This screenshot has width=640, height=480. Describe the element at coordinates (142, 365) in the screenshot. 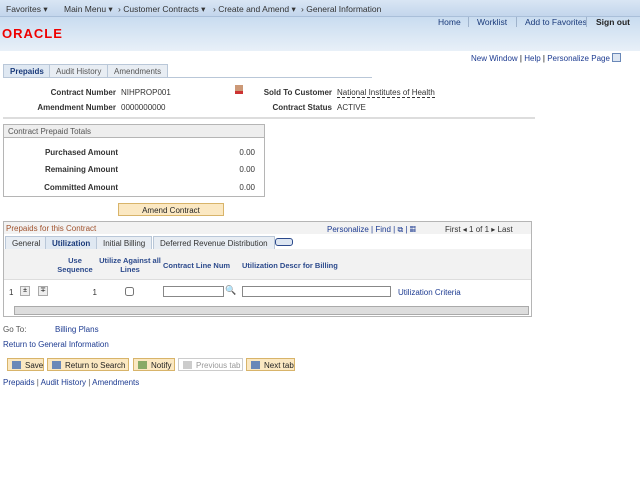

I see `notify-icon` at that location.